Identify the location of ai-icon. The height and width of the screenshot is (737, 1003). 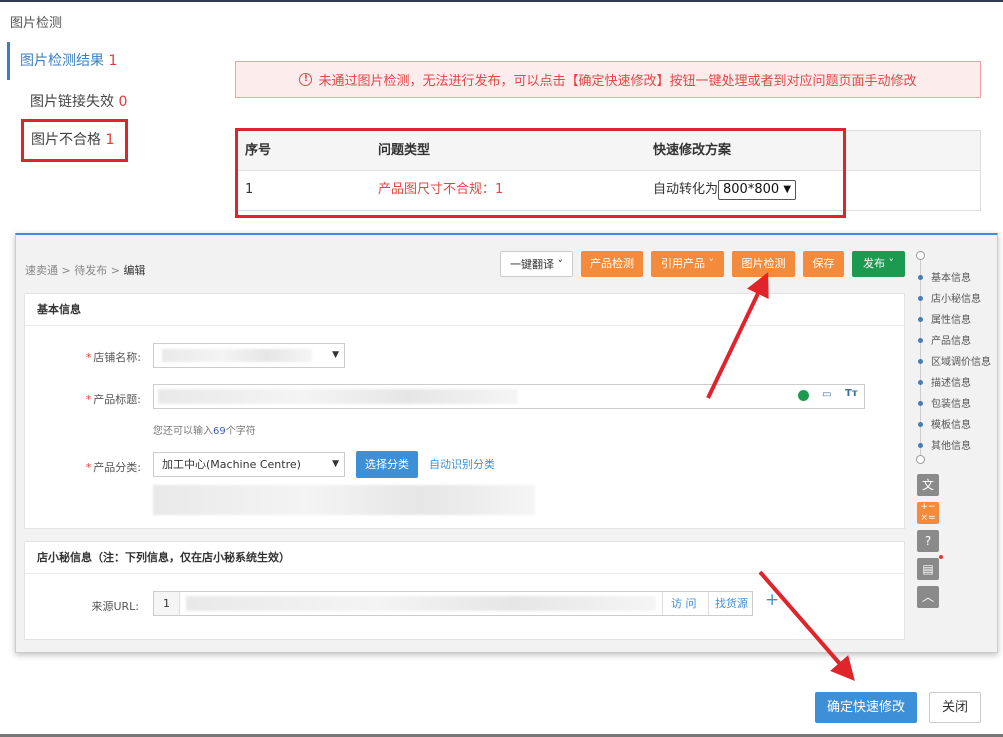
(803, 395).